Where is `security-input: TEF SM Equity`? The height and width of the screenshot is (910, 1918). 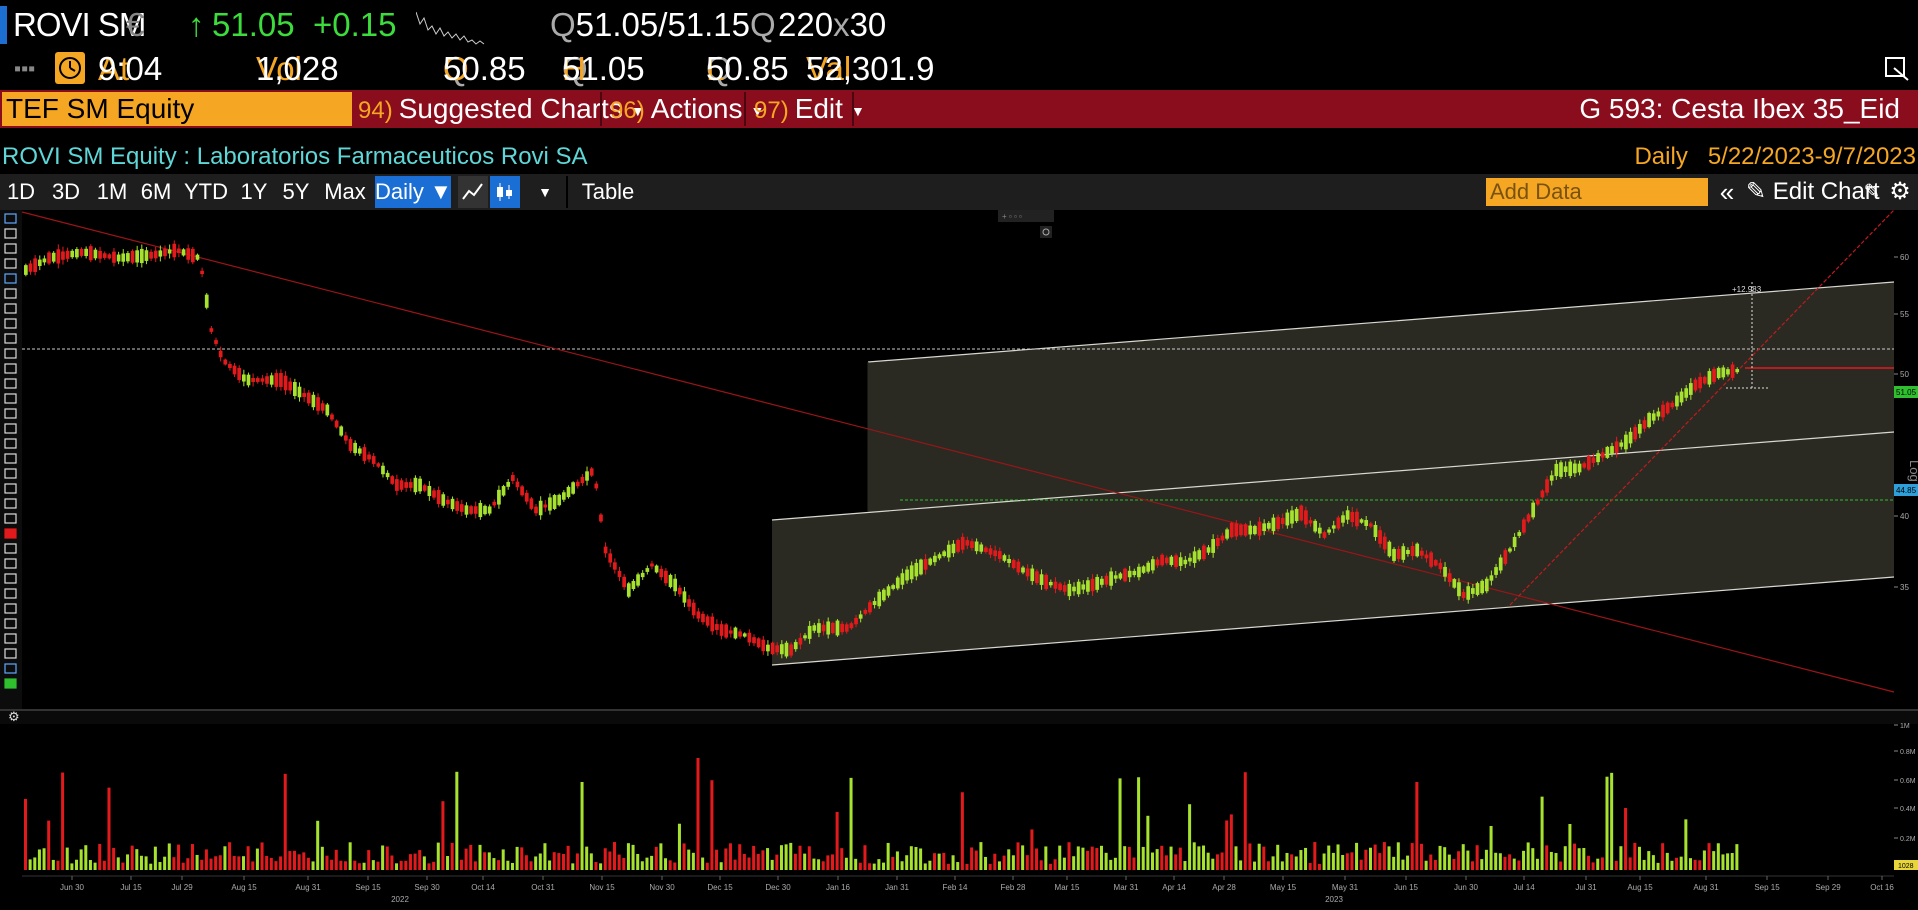 security-input: TEF SM Equity is located at coordinates (177, 109).